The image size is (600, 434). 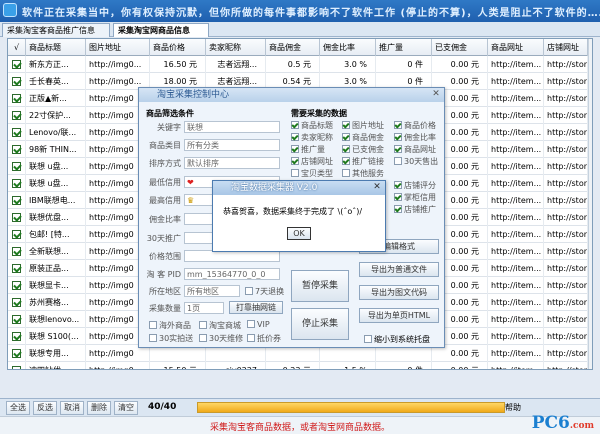 What do you see at coordinates (363, 149) in the screenshot?
I see `field-checkbox: 已支佣金` at bounding box center [363, 149].